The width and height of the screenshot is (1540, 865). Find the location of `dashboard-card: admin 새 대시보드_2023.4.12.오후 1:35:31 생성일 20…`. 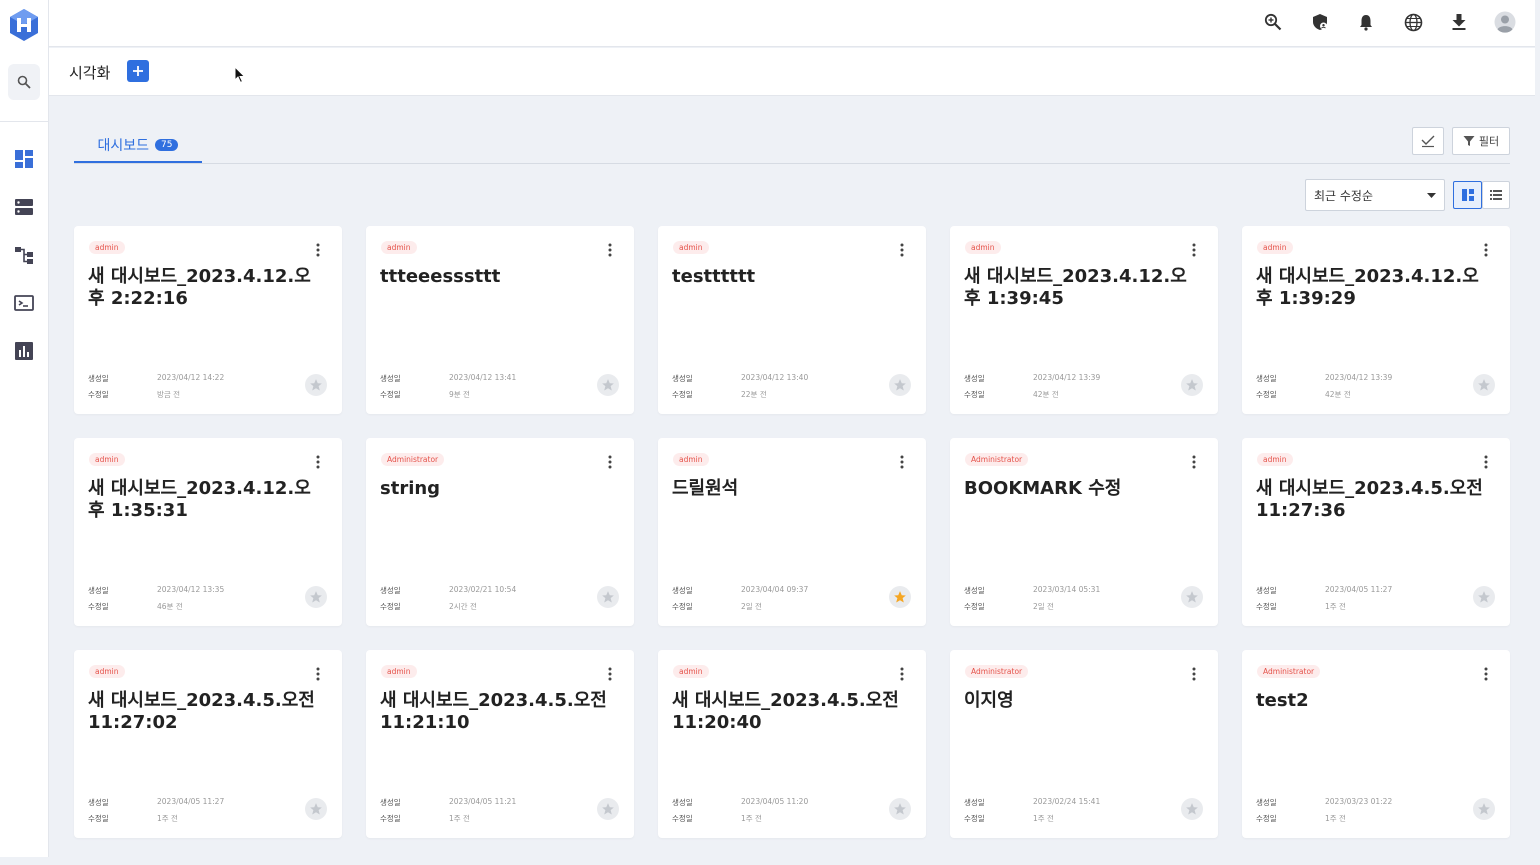

dashboard-card: admin 새 대시보드_2023.4.12.오후 1:35:31 생성일 20… is located at coordinates (208, 532).